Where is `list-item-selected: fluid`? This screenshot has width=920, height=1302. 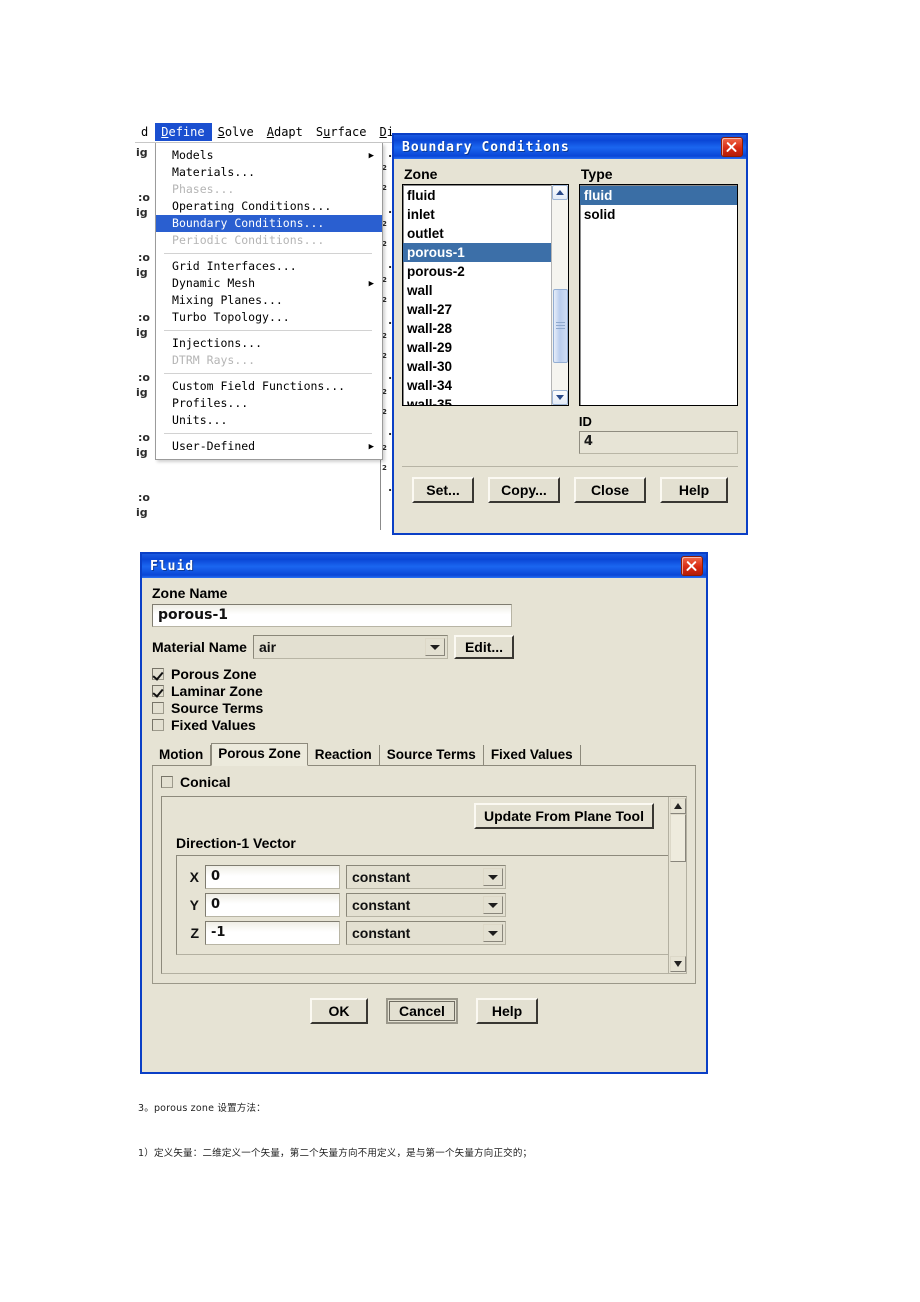 list-item-selected: fluid is located at coordinates (658, 195).